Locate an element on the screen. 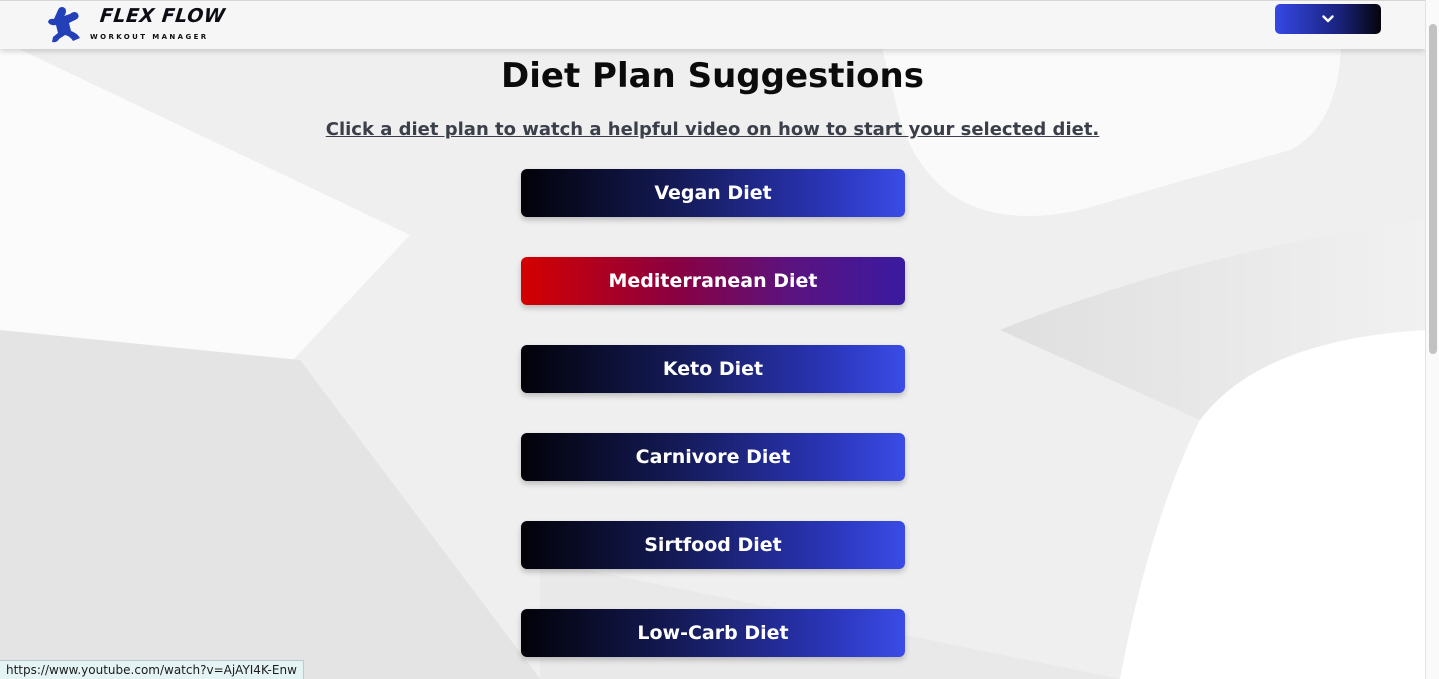  vertical-scrollbar is located at coordinates (1432, 339).